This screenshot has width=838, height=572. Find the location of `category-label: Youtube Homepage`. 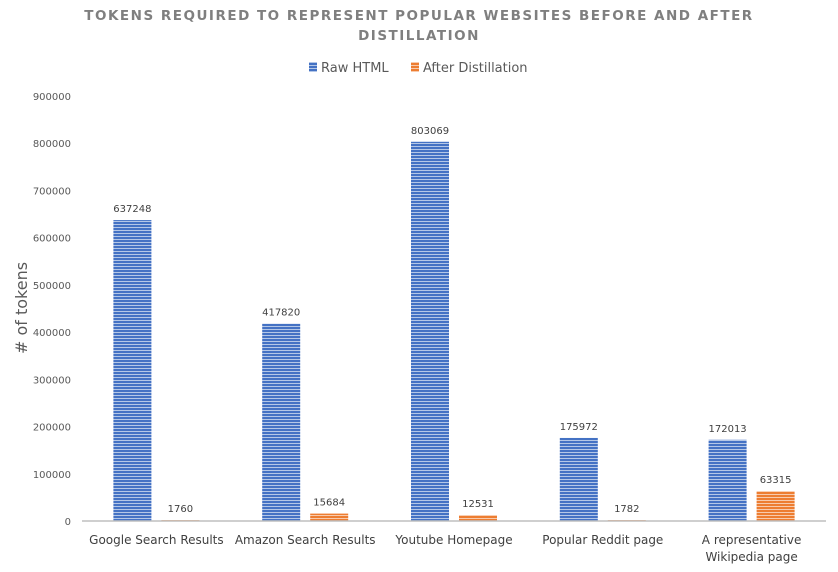

category-label: Youtube Homepage is located at coordinates (453, 540).